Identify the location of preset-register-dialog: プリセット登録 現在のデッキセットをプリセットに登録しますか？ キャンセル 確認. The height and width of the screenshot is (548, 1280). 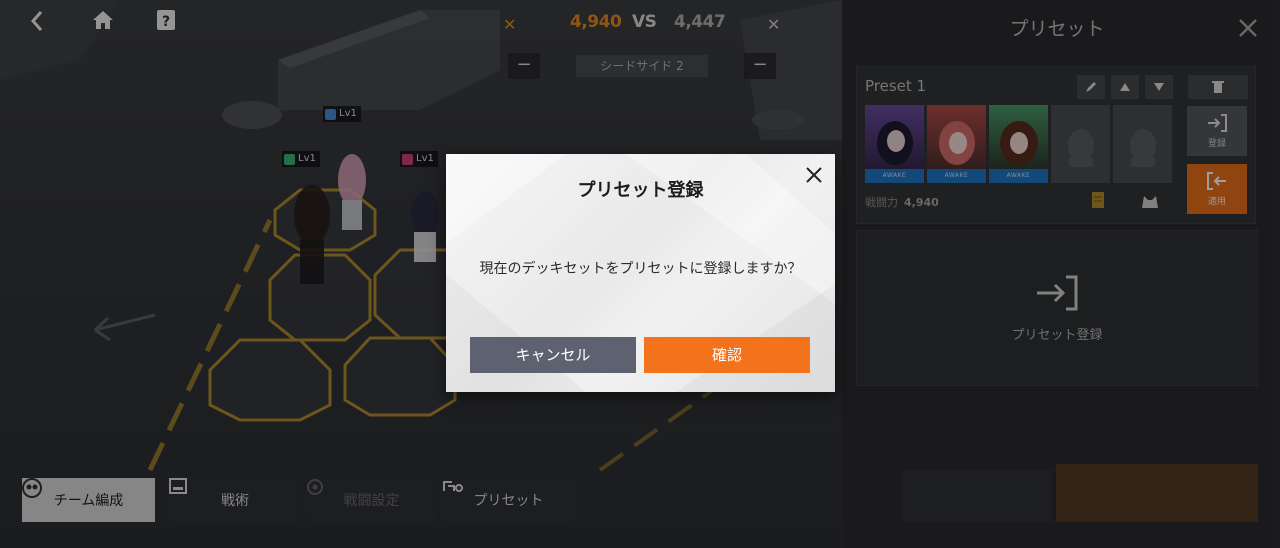
(640, 273).